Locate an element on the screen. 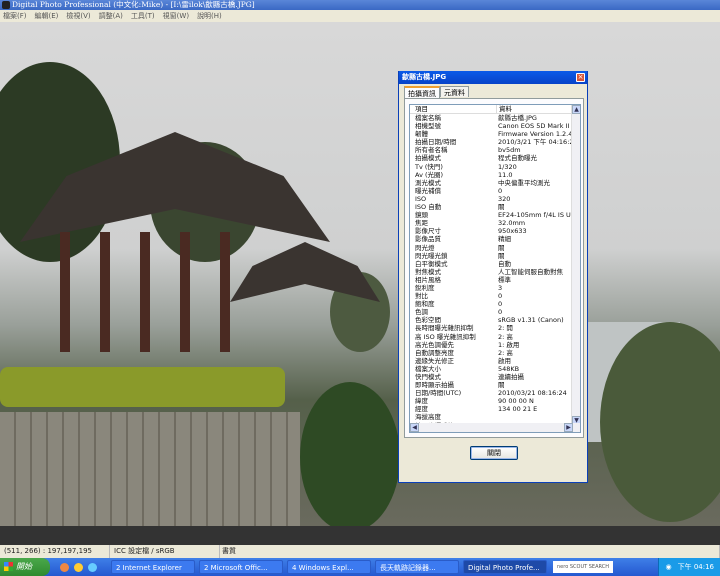  scroll-left-icon: ◀ is located at coordinates (414, 427).